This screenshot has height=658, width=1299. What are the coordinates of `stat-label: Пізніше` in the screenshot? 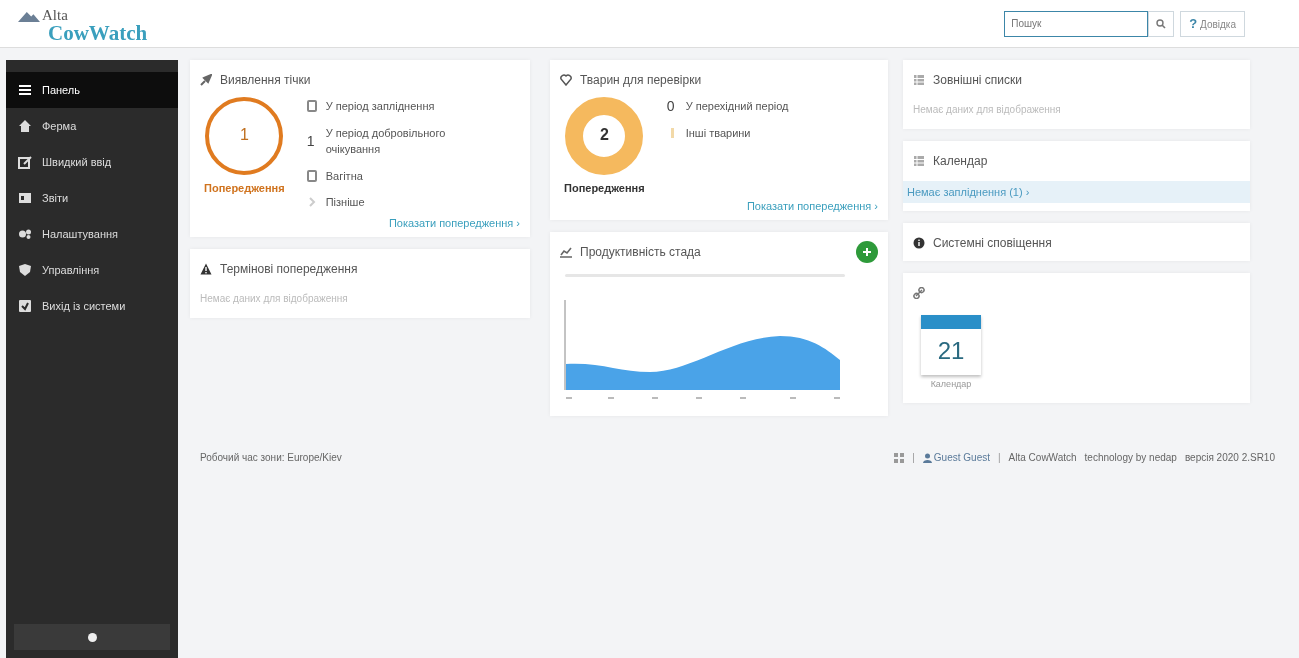 It's located at (345, 202).